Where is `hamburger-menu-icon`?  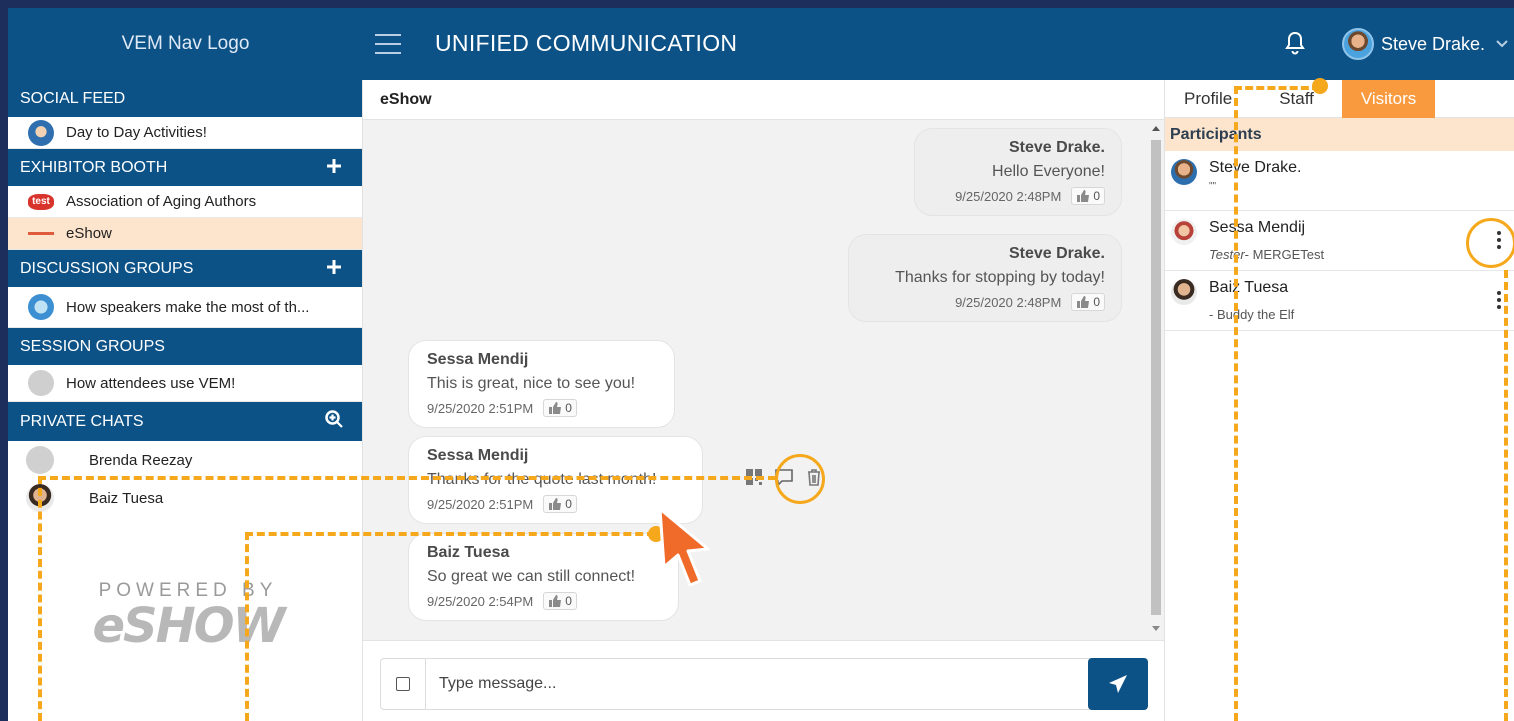 hamburger-menu-icon is located at coordinates (388, 44).